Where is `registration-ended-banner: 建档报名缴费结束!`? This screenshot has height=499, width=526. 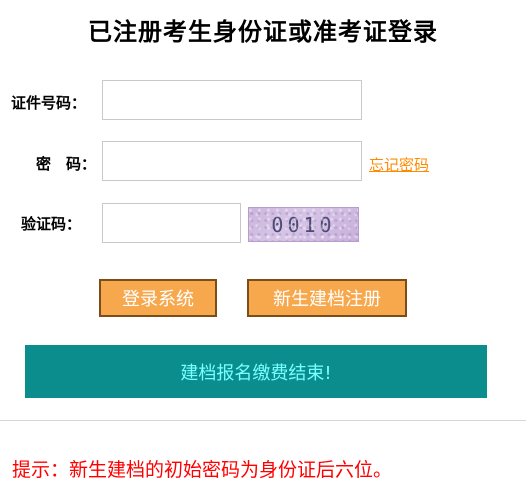
registration-ended-banner: 建档报名缴费结束! is located at coordinates (256, 371).